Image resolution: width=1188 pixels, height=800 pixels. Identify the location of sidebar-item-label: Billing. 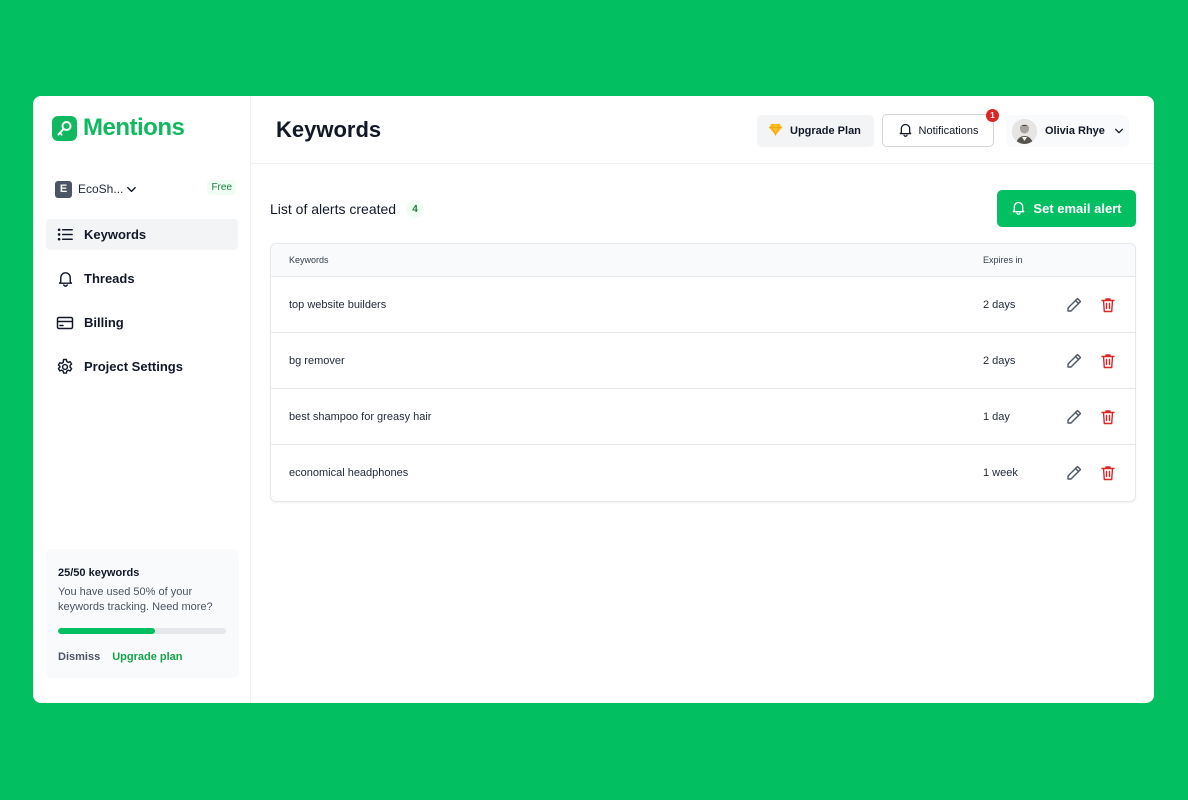
(104, 322).